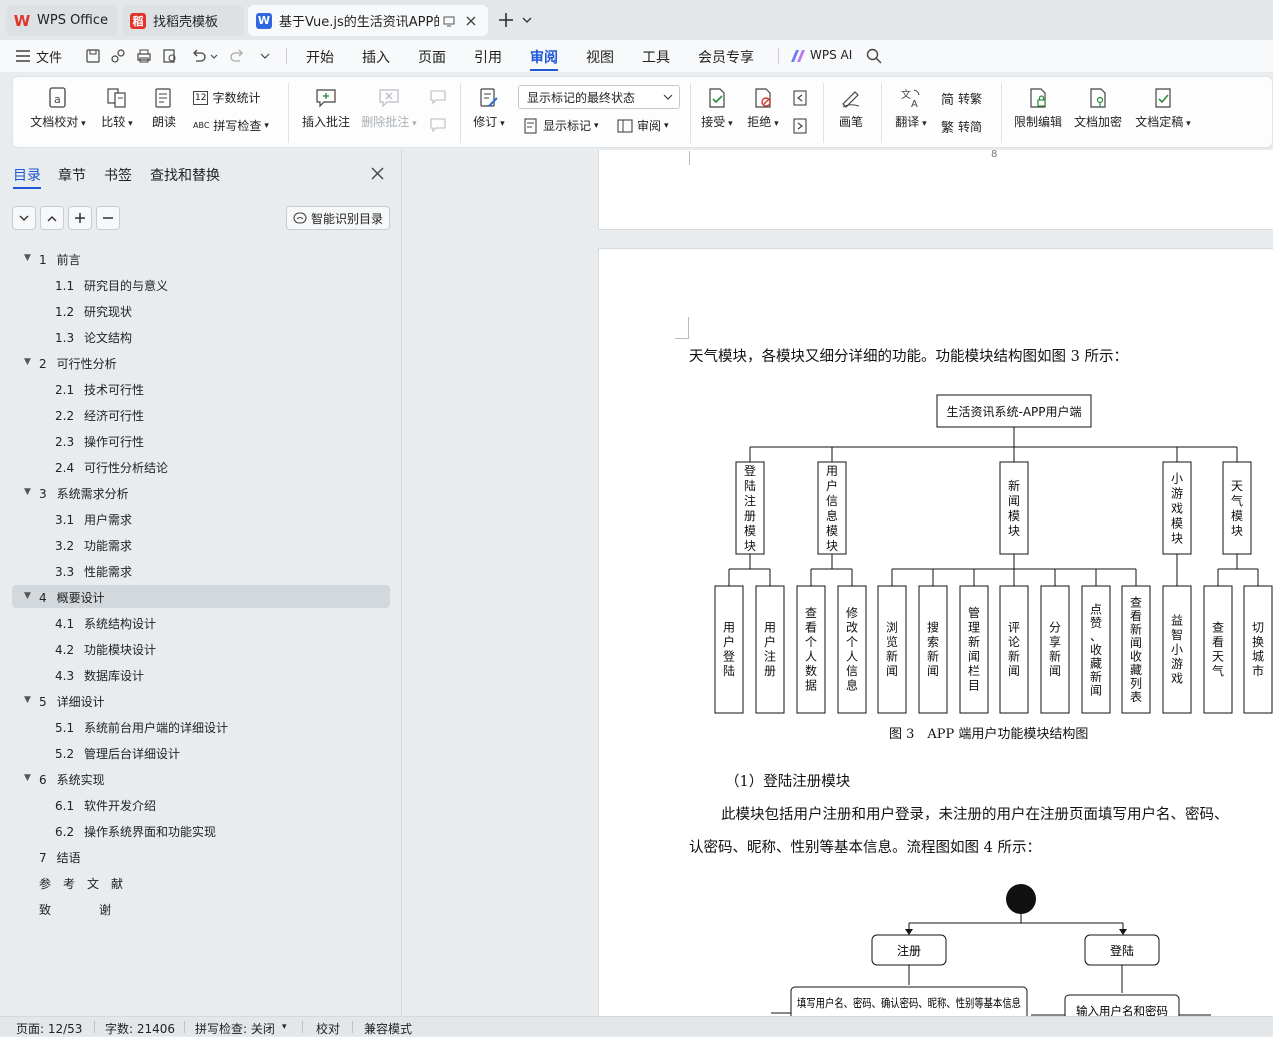 This screenshot has height=1037, width=1273. What do you see at coordinates (717, 108) in the screenshot?
I see `accept-button: 接受 ▾` at bounding box center [717, 108].